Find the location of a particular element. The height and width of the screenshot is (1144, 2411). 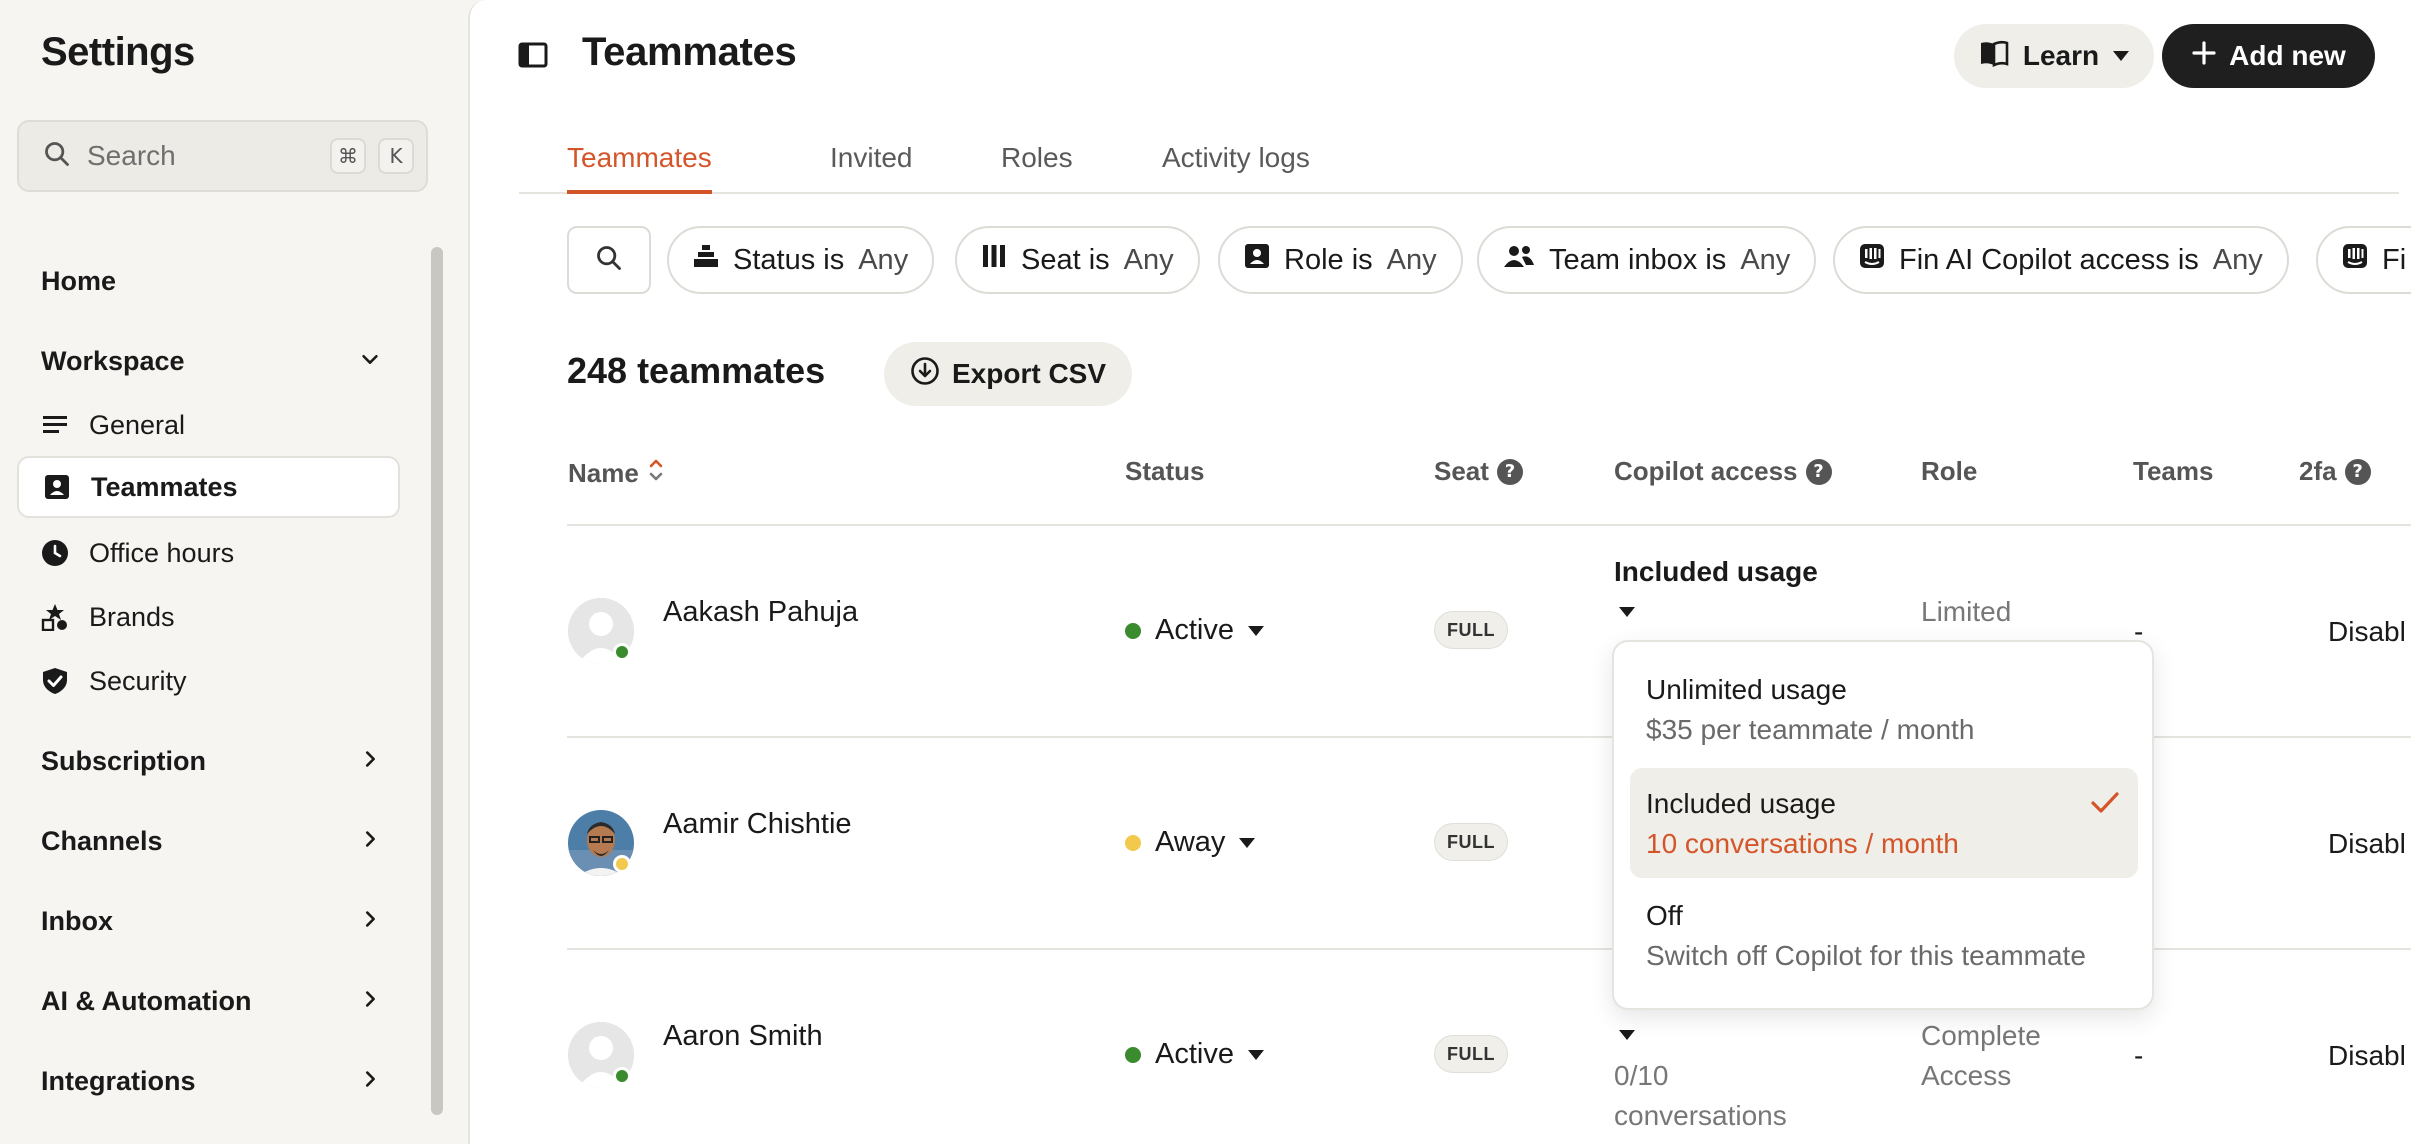

option-title: Unlimited usage is located at coordinates (1746, 689).